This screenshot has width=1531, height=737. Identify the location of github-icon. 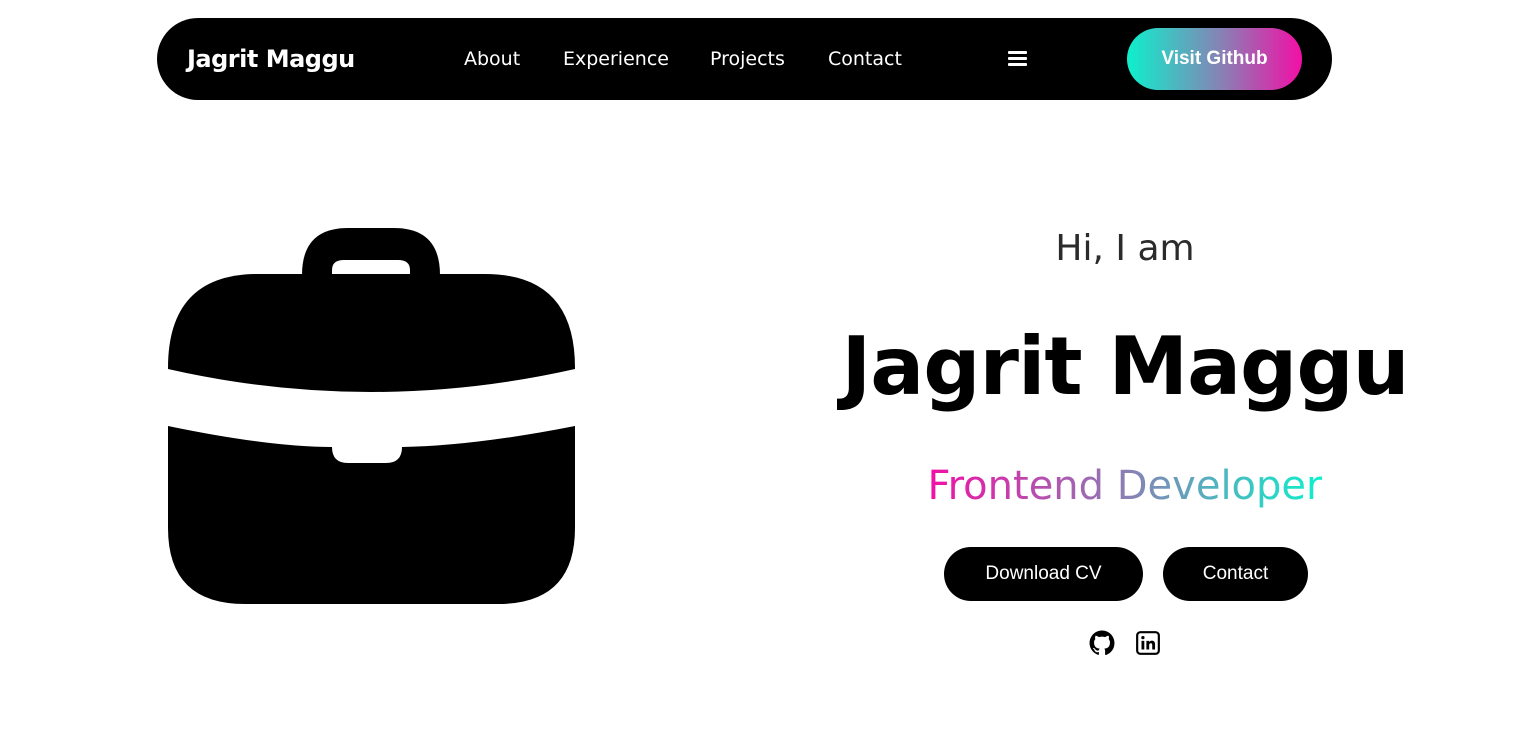
(1102, 643).